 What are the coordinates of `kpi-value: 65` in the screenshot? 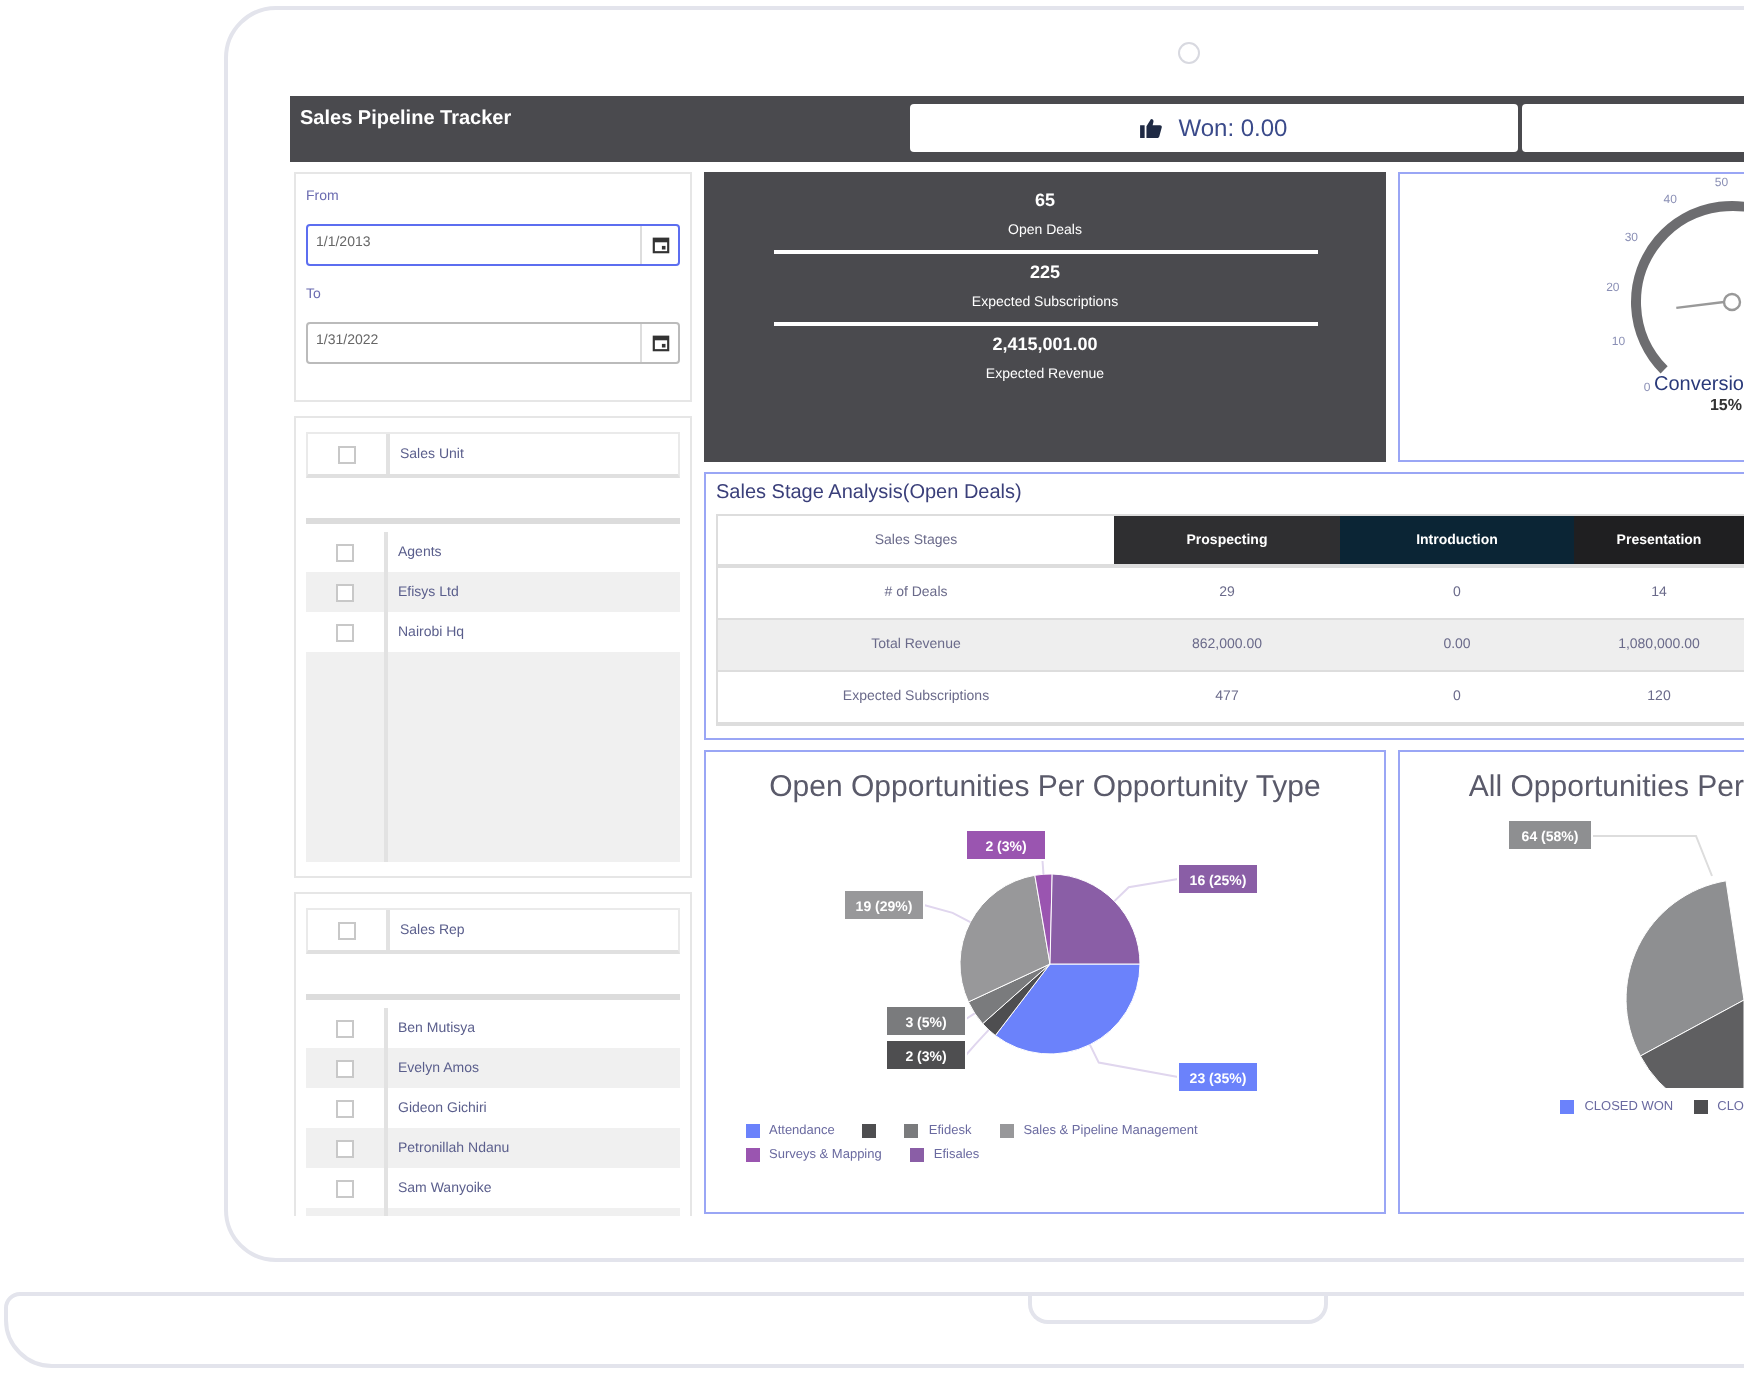 It's located at (1044, 200).